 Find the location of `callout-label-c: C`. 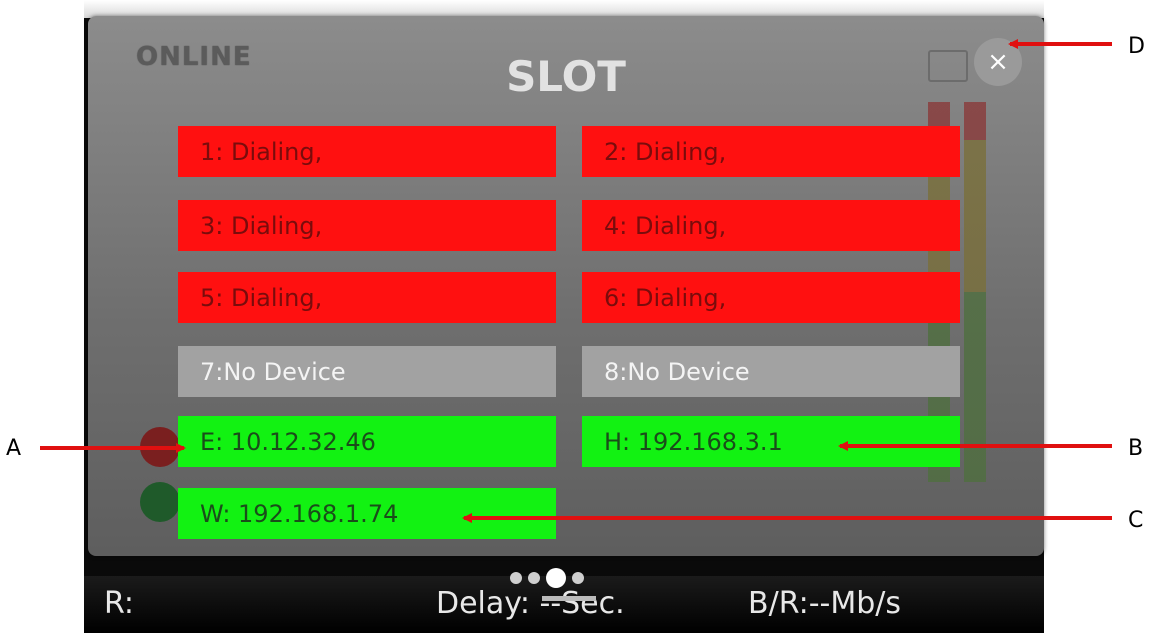

callout-label-c: C is located at coordinates (1136, 520).